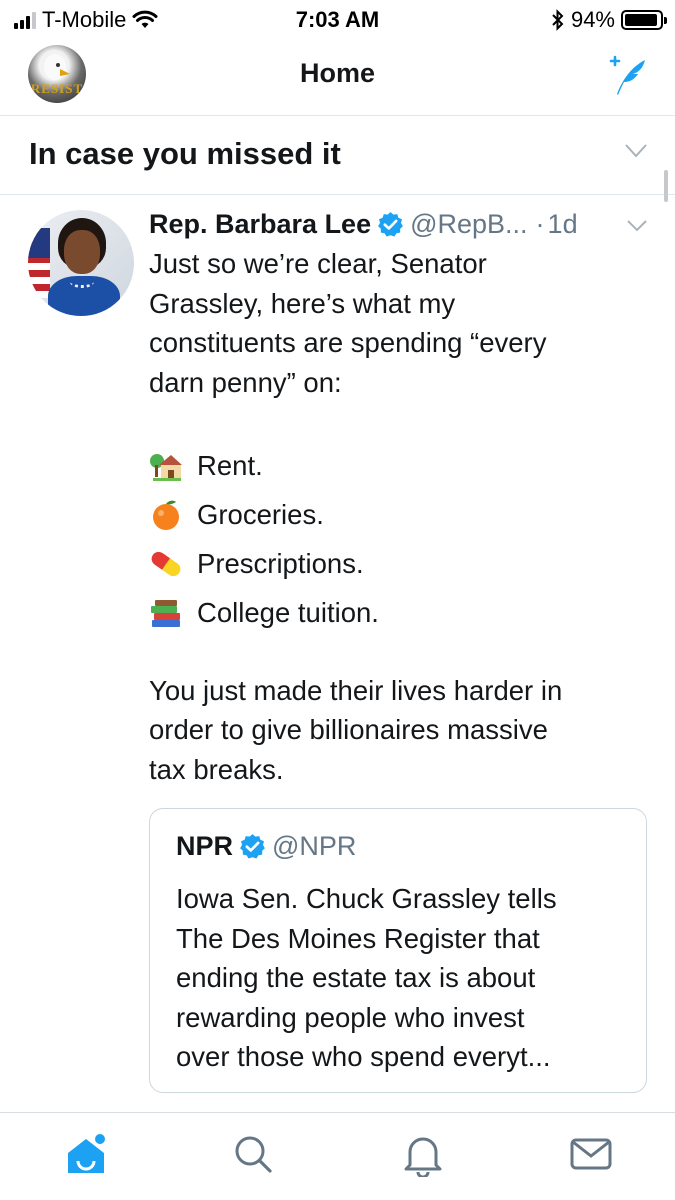 The height and width of the screenshot is (1200, 675). I want to click on messages-icon, so click(591, 1154).